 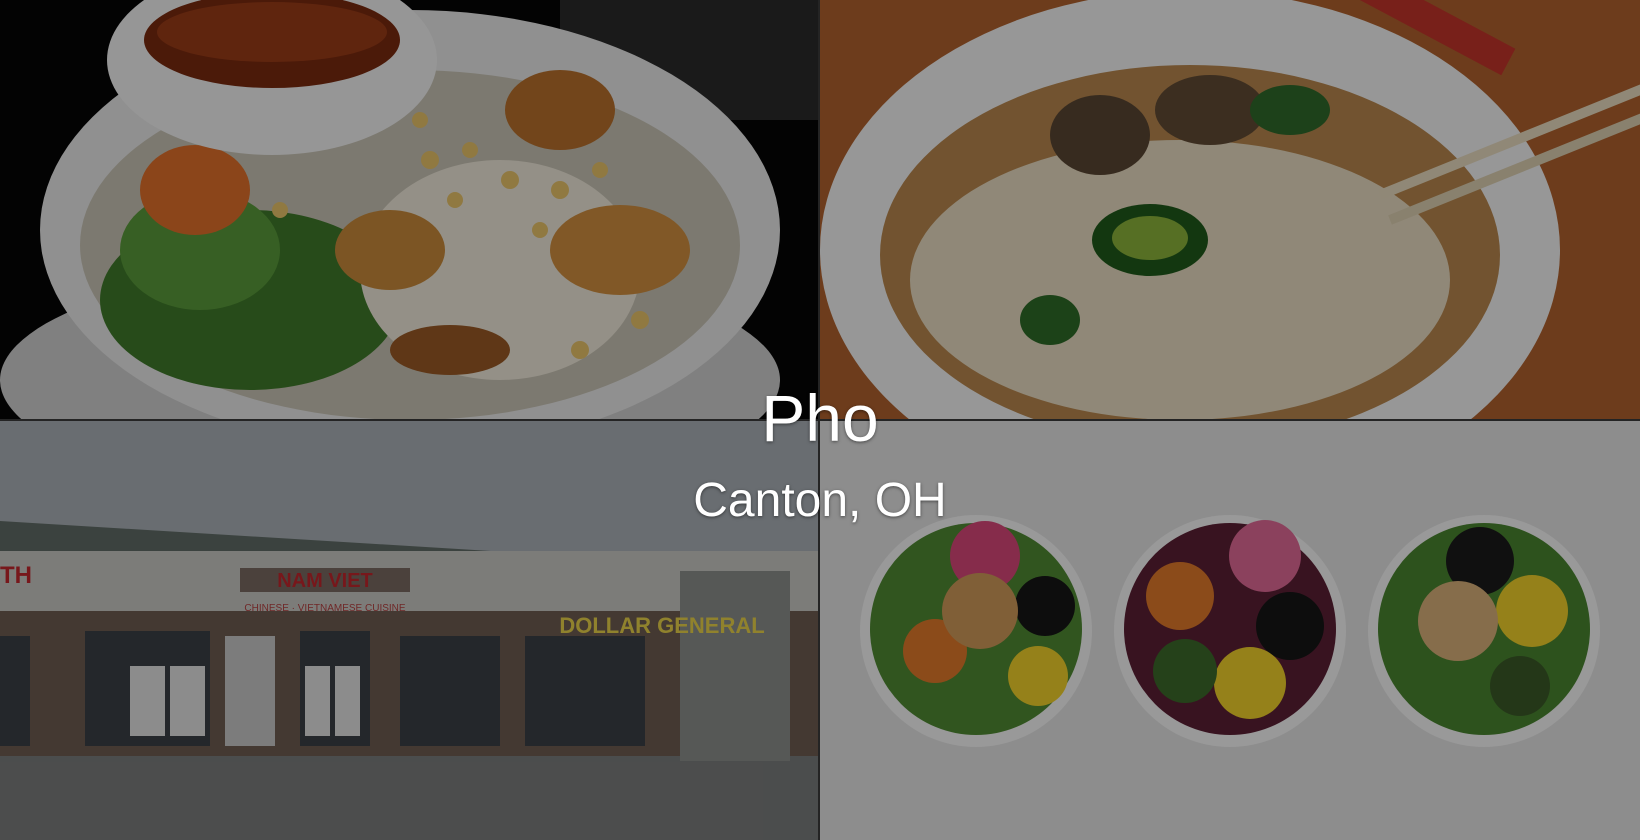 I want to click on hero-title: Pho, so click(x=820, y=418).